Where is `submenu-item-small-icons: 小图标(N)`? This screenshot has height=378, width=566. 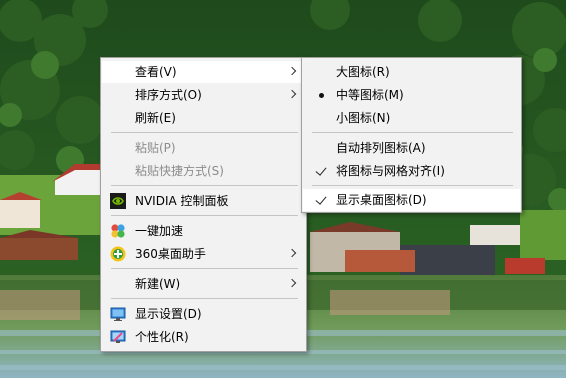 submenu-item-small-icons: 小图标(N) is located at coordinates (411, 118).